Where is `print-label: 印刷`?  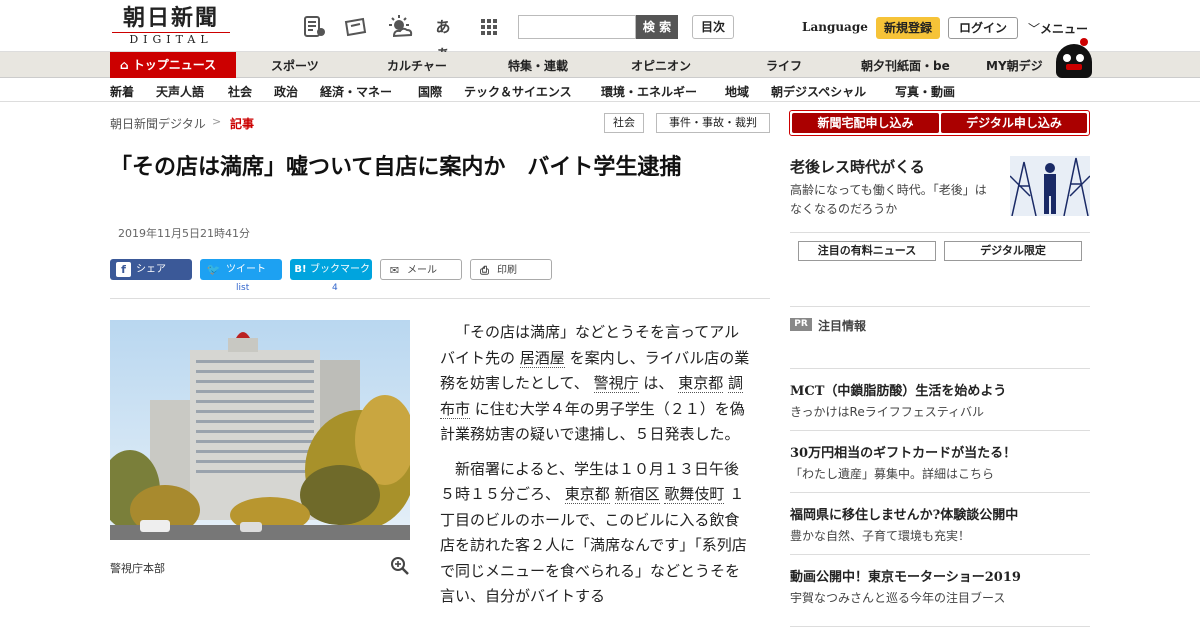
print-label: 印刷 is located at coordinates (507, 270).